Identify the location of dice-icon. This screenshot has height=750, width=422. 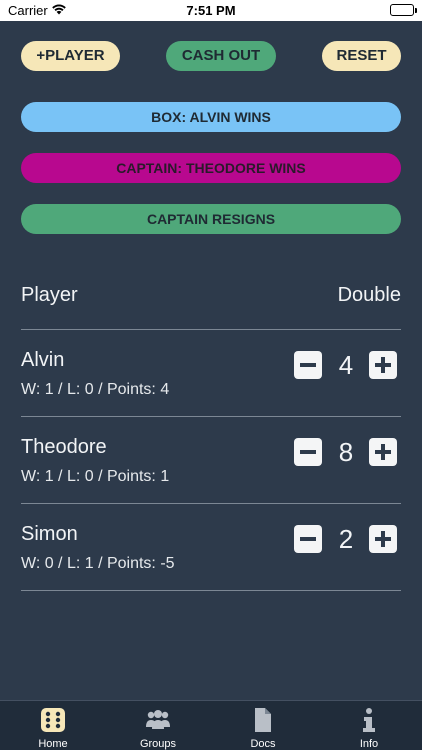
(53, 720).